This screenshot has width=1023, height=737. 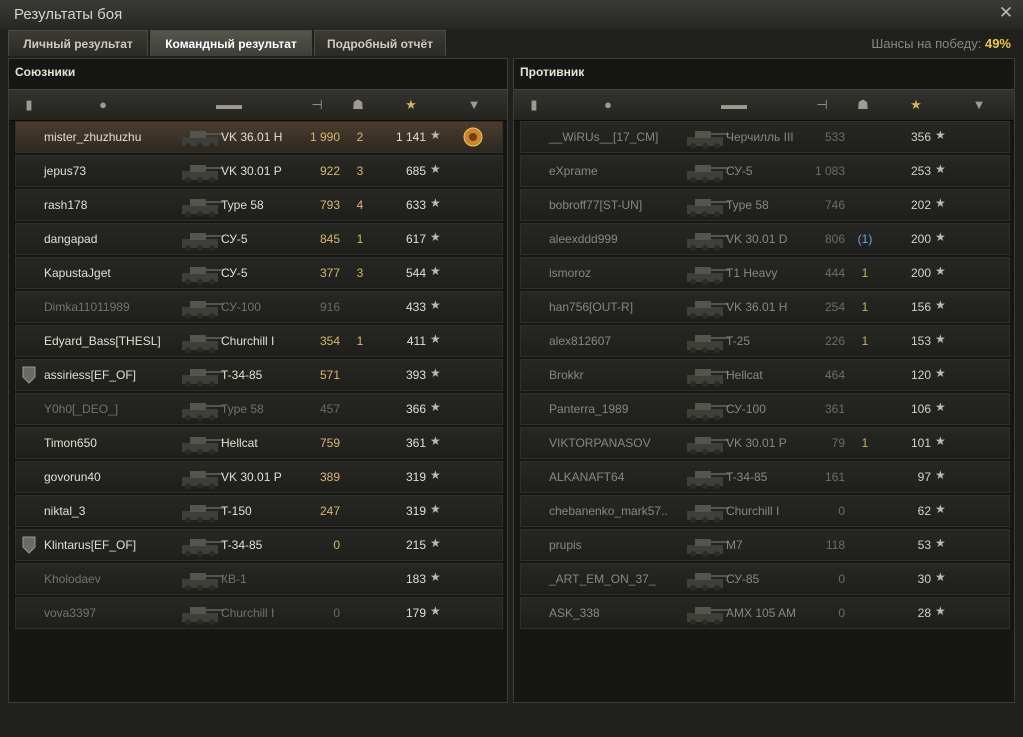 I want to click on xp-value: 97, so click(x=924, y=477).